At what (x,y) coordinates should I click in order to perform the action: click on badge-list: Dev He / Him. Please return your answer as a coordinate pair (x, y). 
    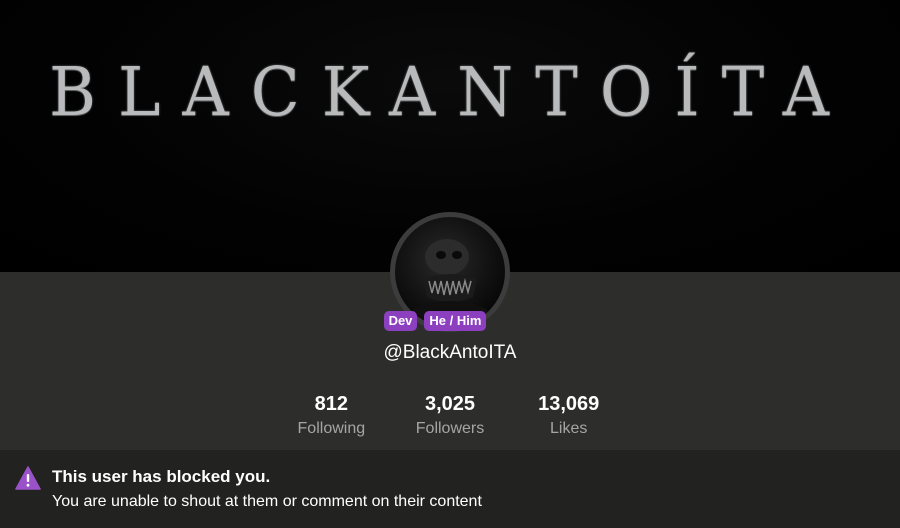
    Looking at the image, I should click on (450, 321).